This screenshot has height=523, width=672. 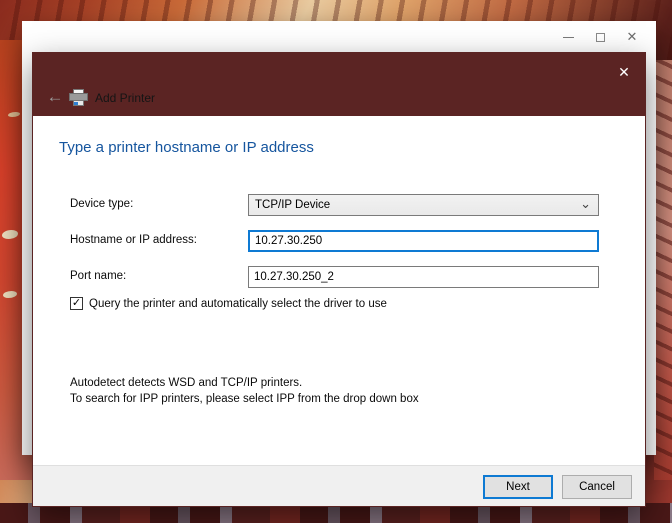 I want to click on port-name-field-wrap, so click(x=423, y=277).